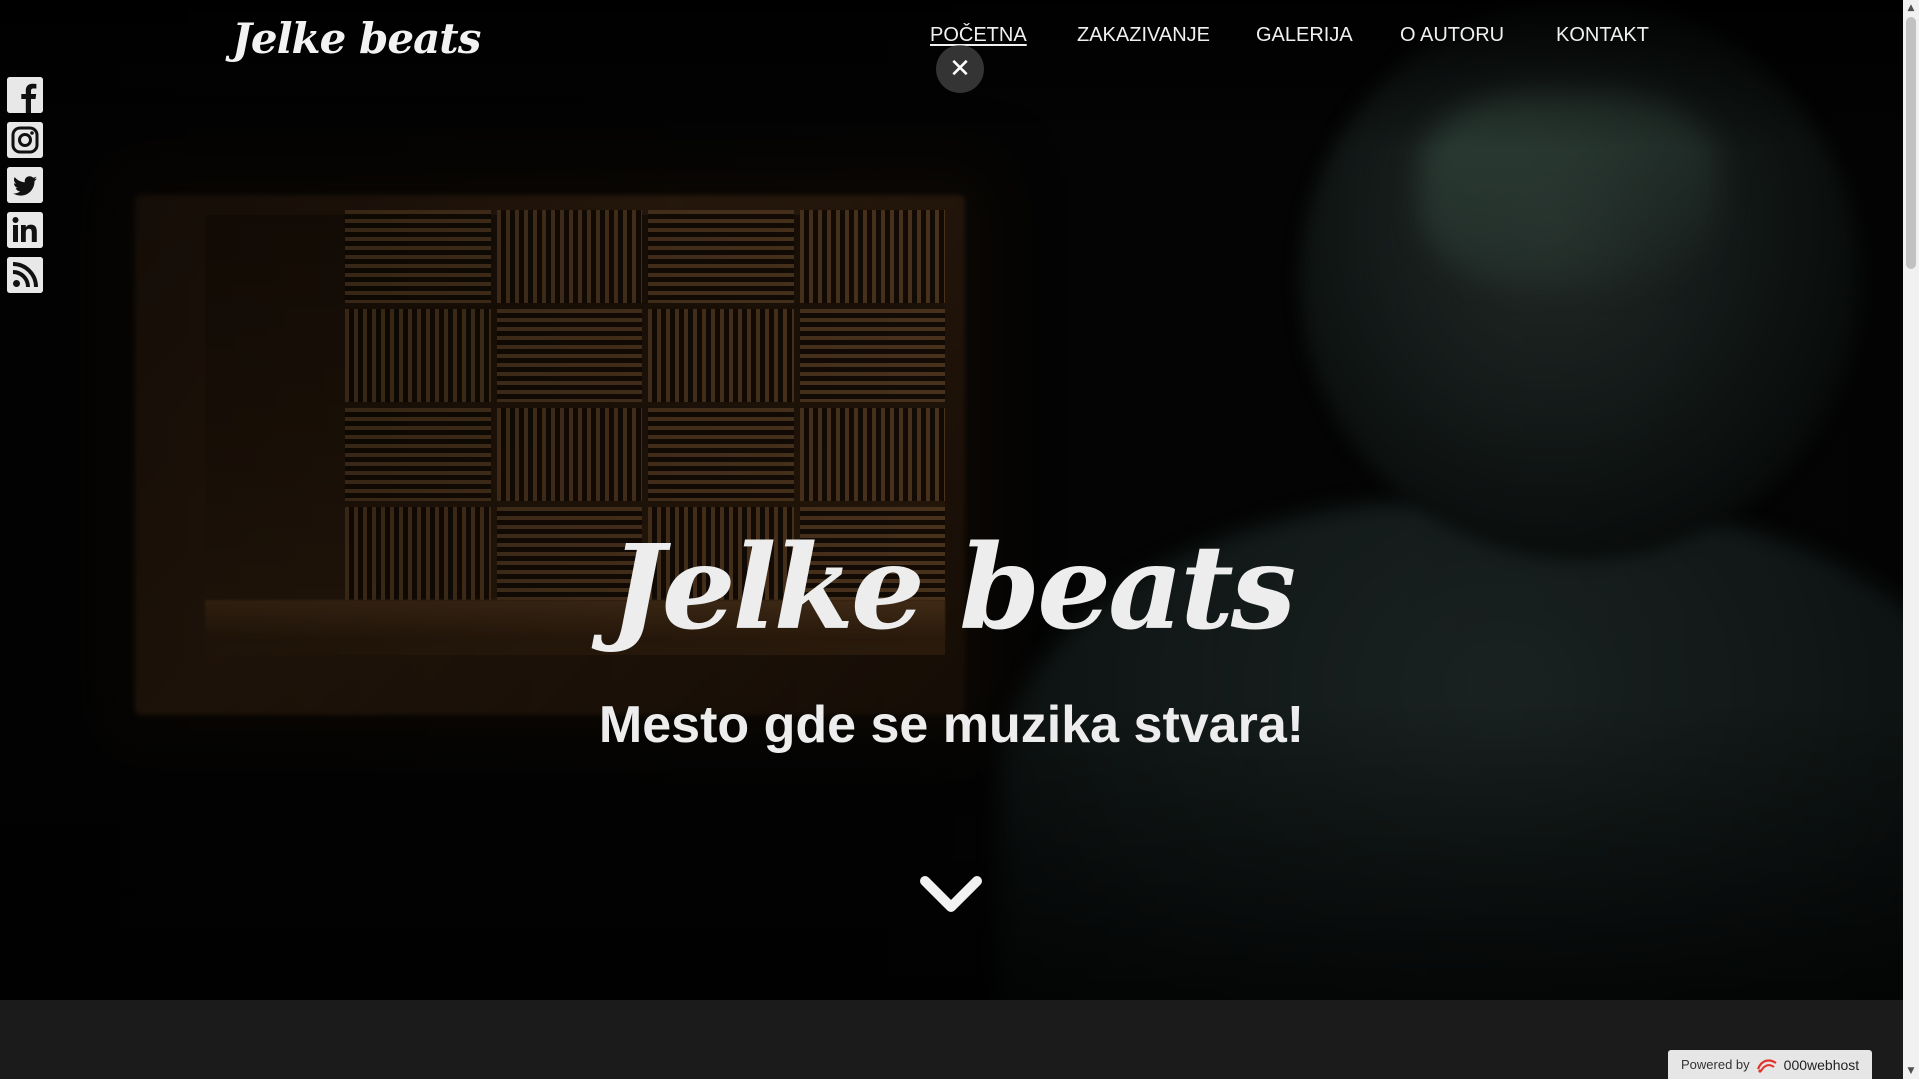 The height and width of the screenshot is (1079, 1919). What do you see at coordinates (1821, 1064) in the screenshot?
I see `webhost-brand: 000webhost` at bounding box center [1821, 1064].